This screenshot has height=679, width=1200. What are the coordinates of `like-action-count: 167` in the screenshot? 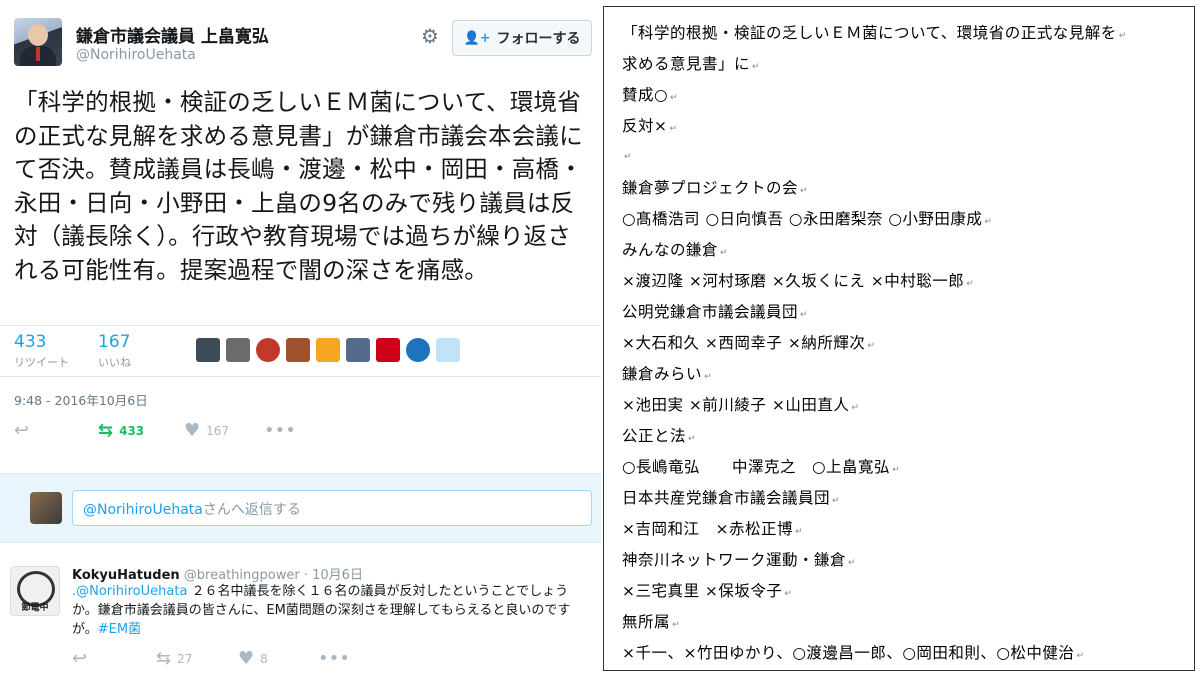 It's located at (218, 430).